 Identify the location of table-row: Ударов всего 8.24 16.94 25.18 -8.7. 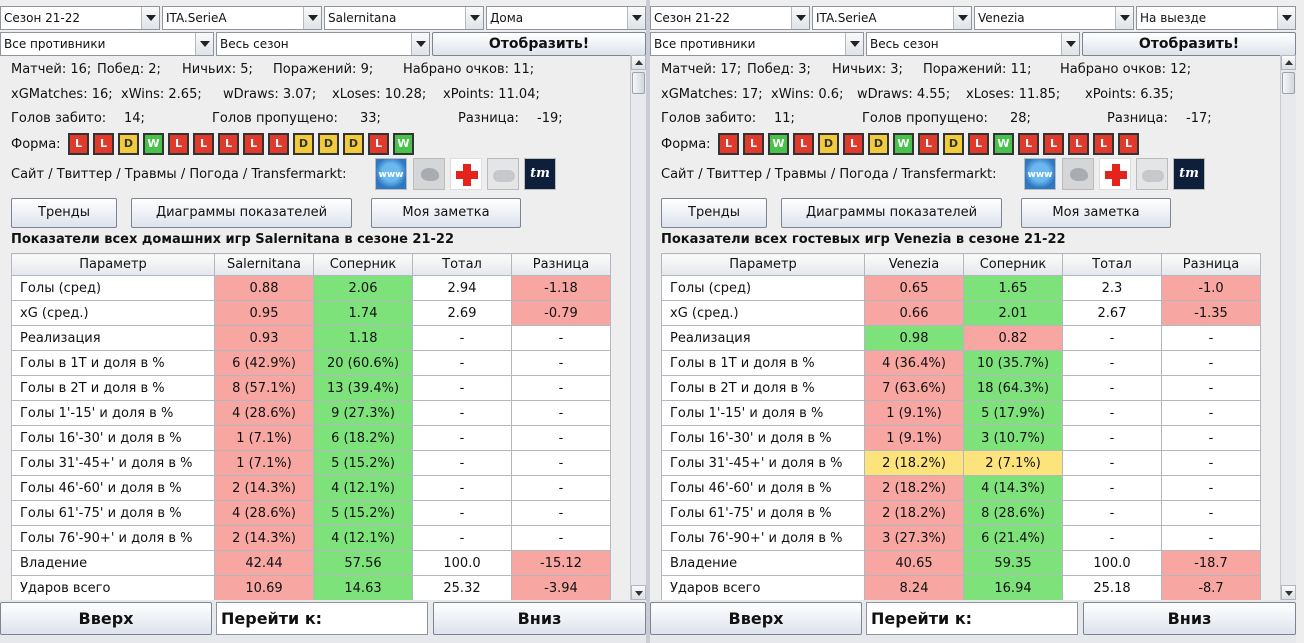
(961, 588).